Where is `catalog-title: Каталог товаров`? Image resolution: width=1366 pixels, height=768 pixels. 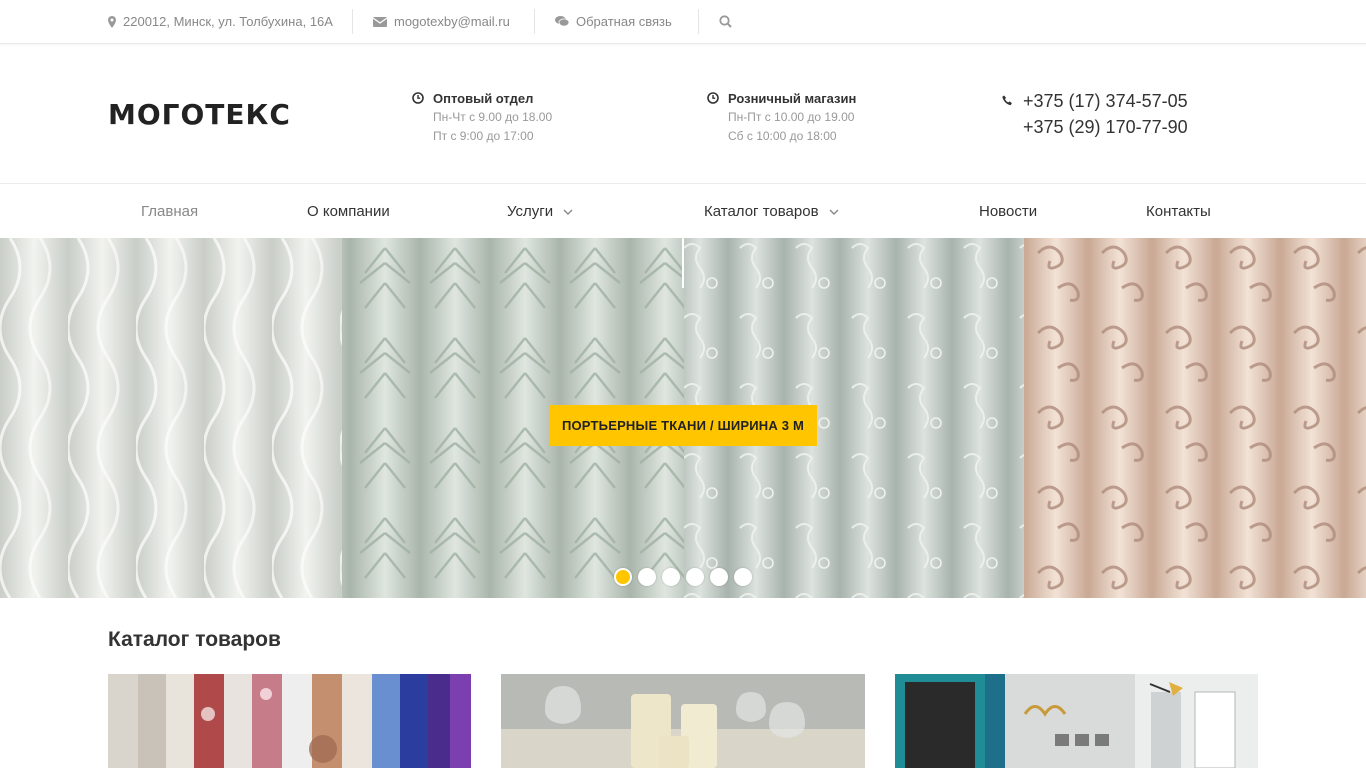
catalog-title: Каталог товаров is located at coordinates (194, 639).